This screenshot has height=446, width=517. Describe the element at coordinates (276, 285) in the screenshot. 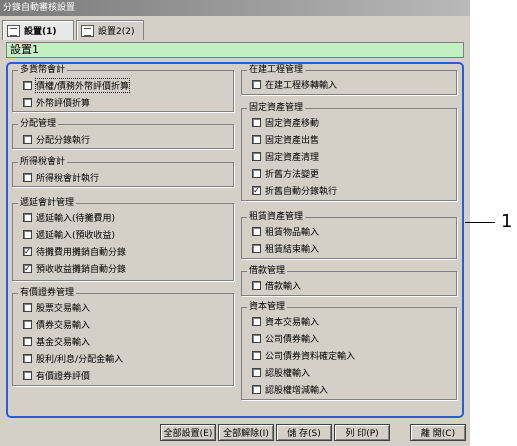

I see `checkbox-row: 借款輸入` at that location.